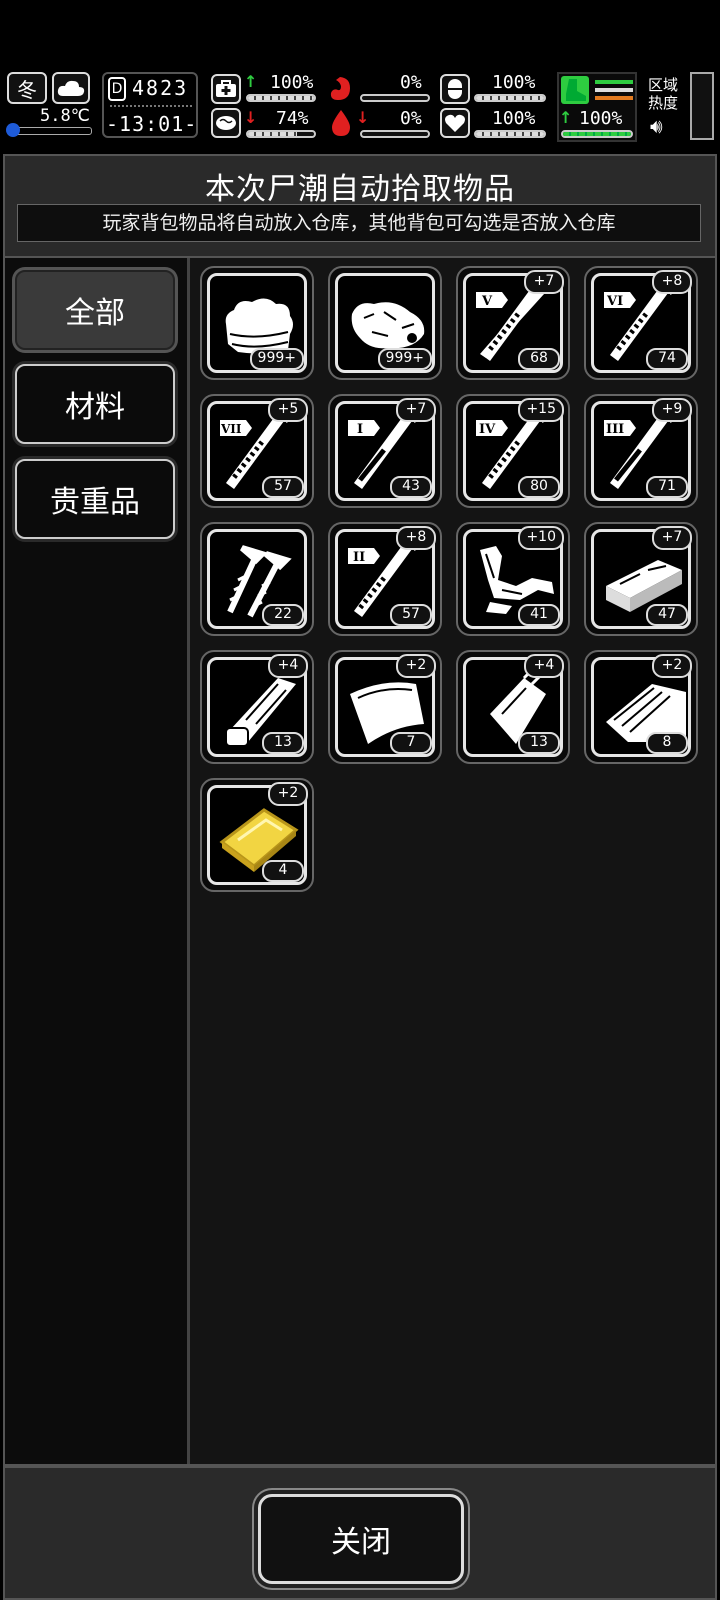 Image resolution: width=720 pixels, height=1600 pixels. I want to click on water-bar, so click(395, 134).